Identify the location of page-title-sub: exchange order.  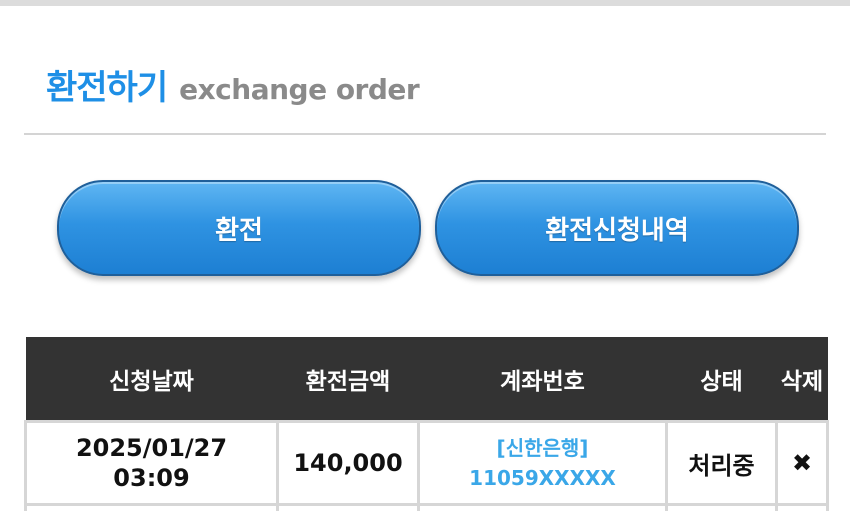
(299, 89).